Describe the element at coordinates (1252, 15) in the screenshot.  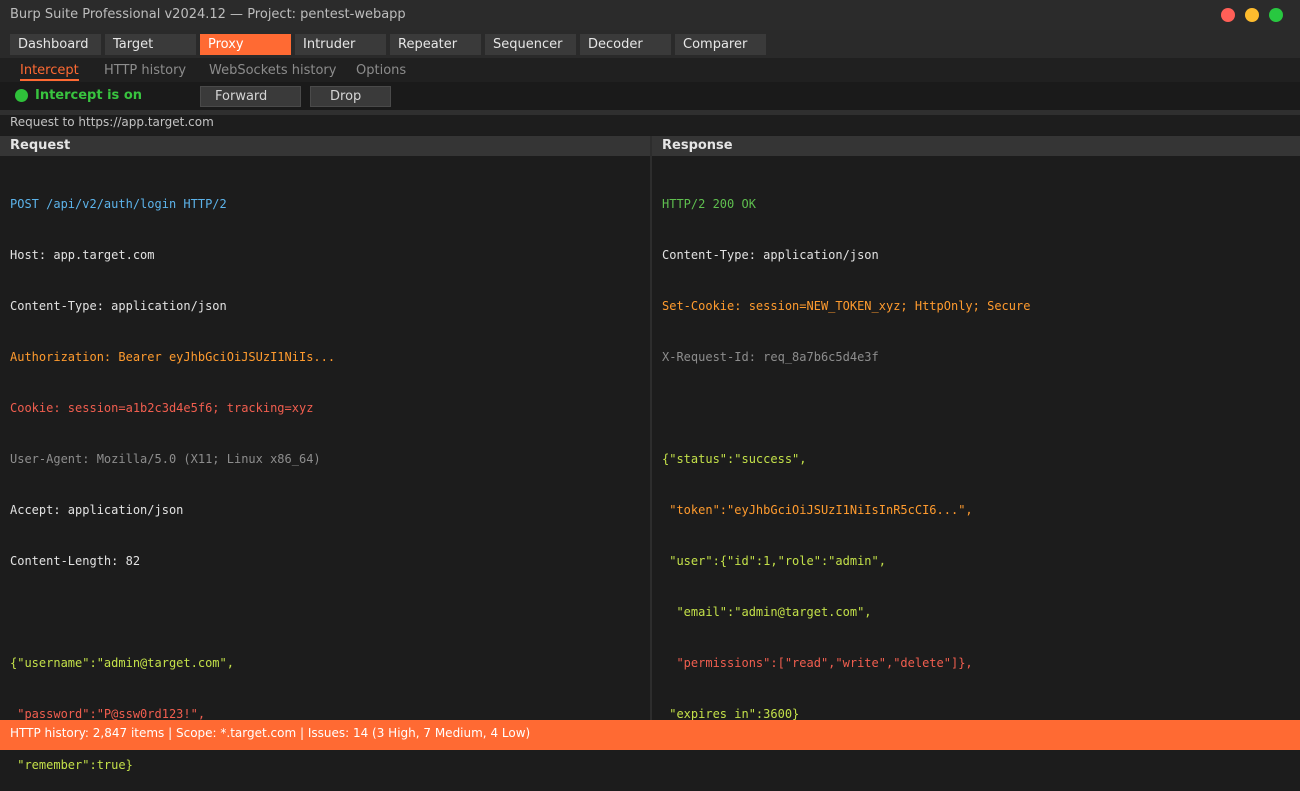
I see `minimize-window-button` at that location.